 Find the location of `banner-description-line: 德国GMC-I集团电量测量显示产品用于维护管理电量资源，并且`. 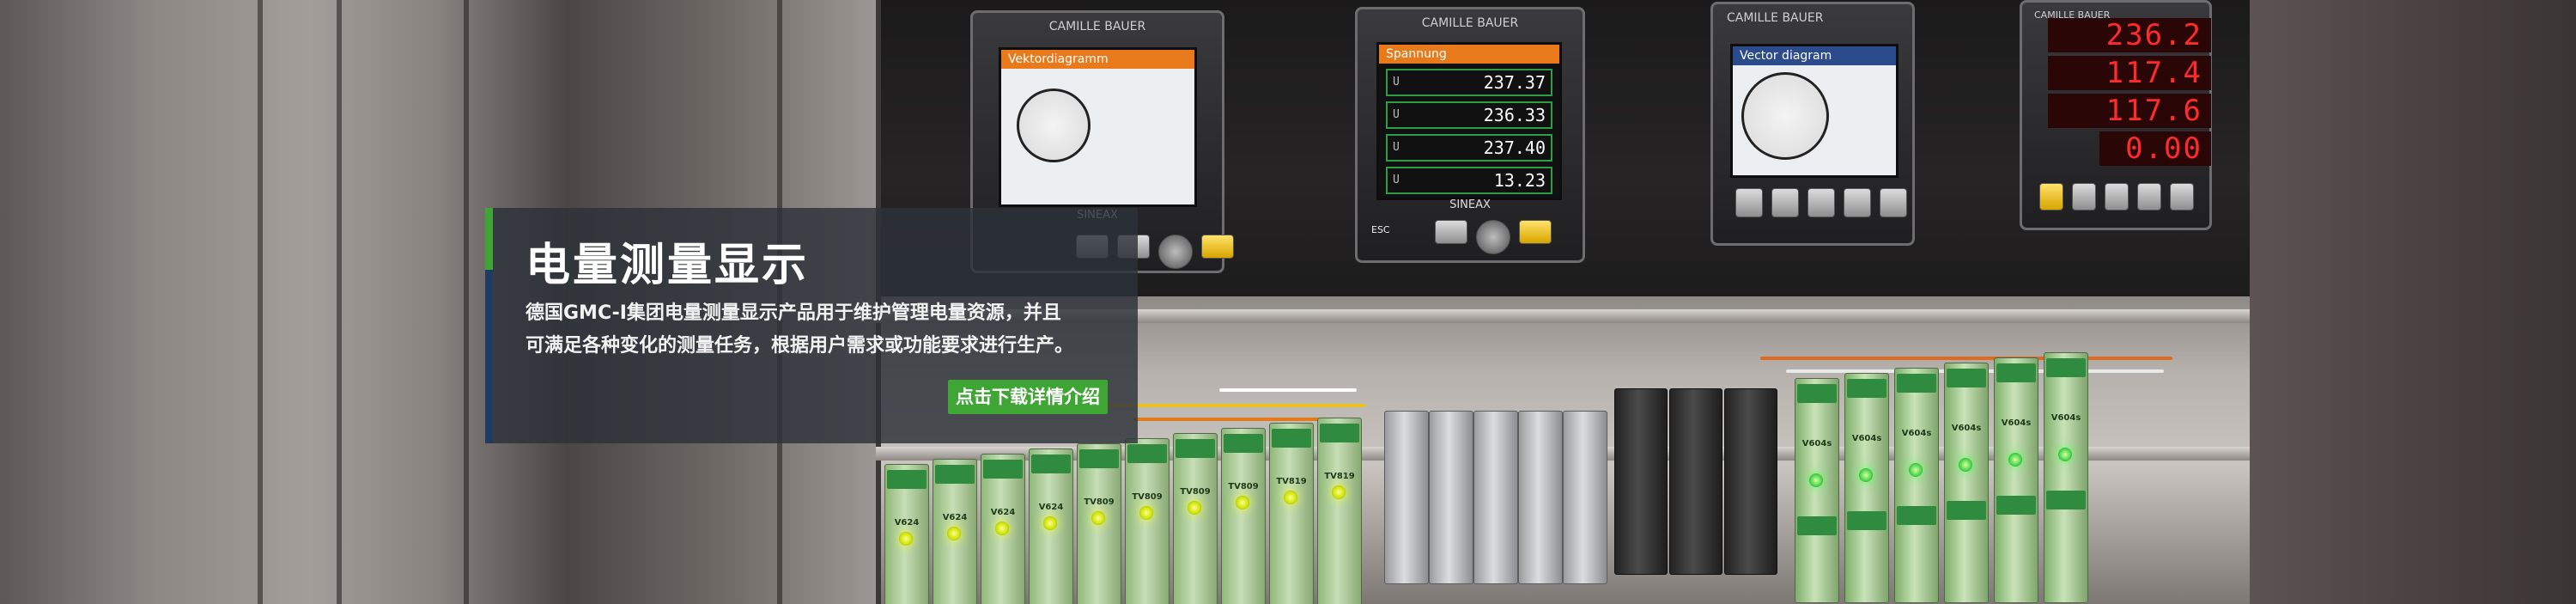

banner-description-line: 德国GMC-I集团电量测量显示产品用于维护管理电量资源，并且 is located at coordinates (793, 313).